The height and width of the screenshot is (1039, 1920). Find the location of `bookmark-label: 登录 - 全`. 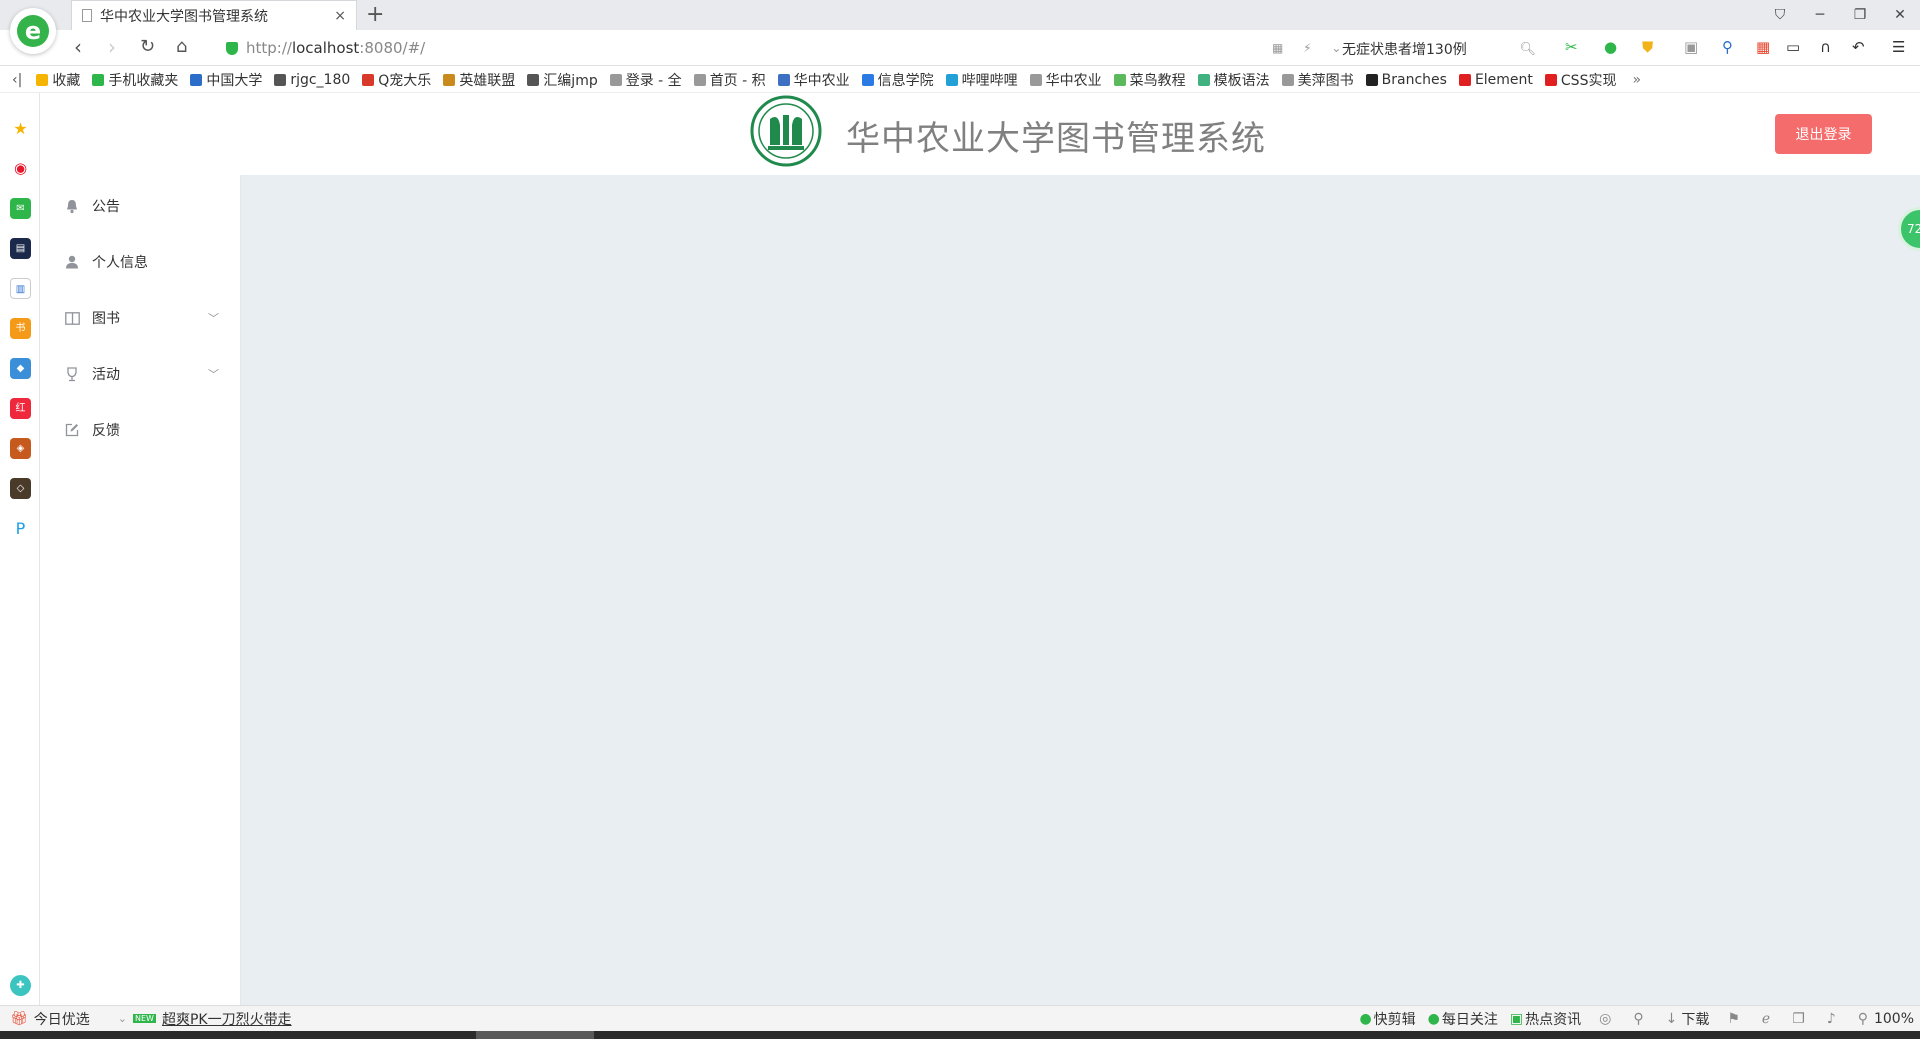

bookmark-label: 登录 - 全 is located at coordinates (653, 80).